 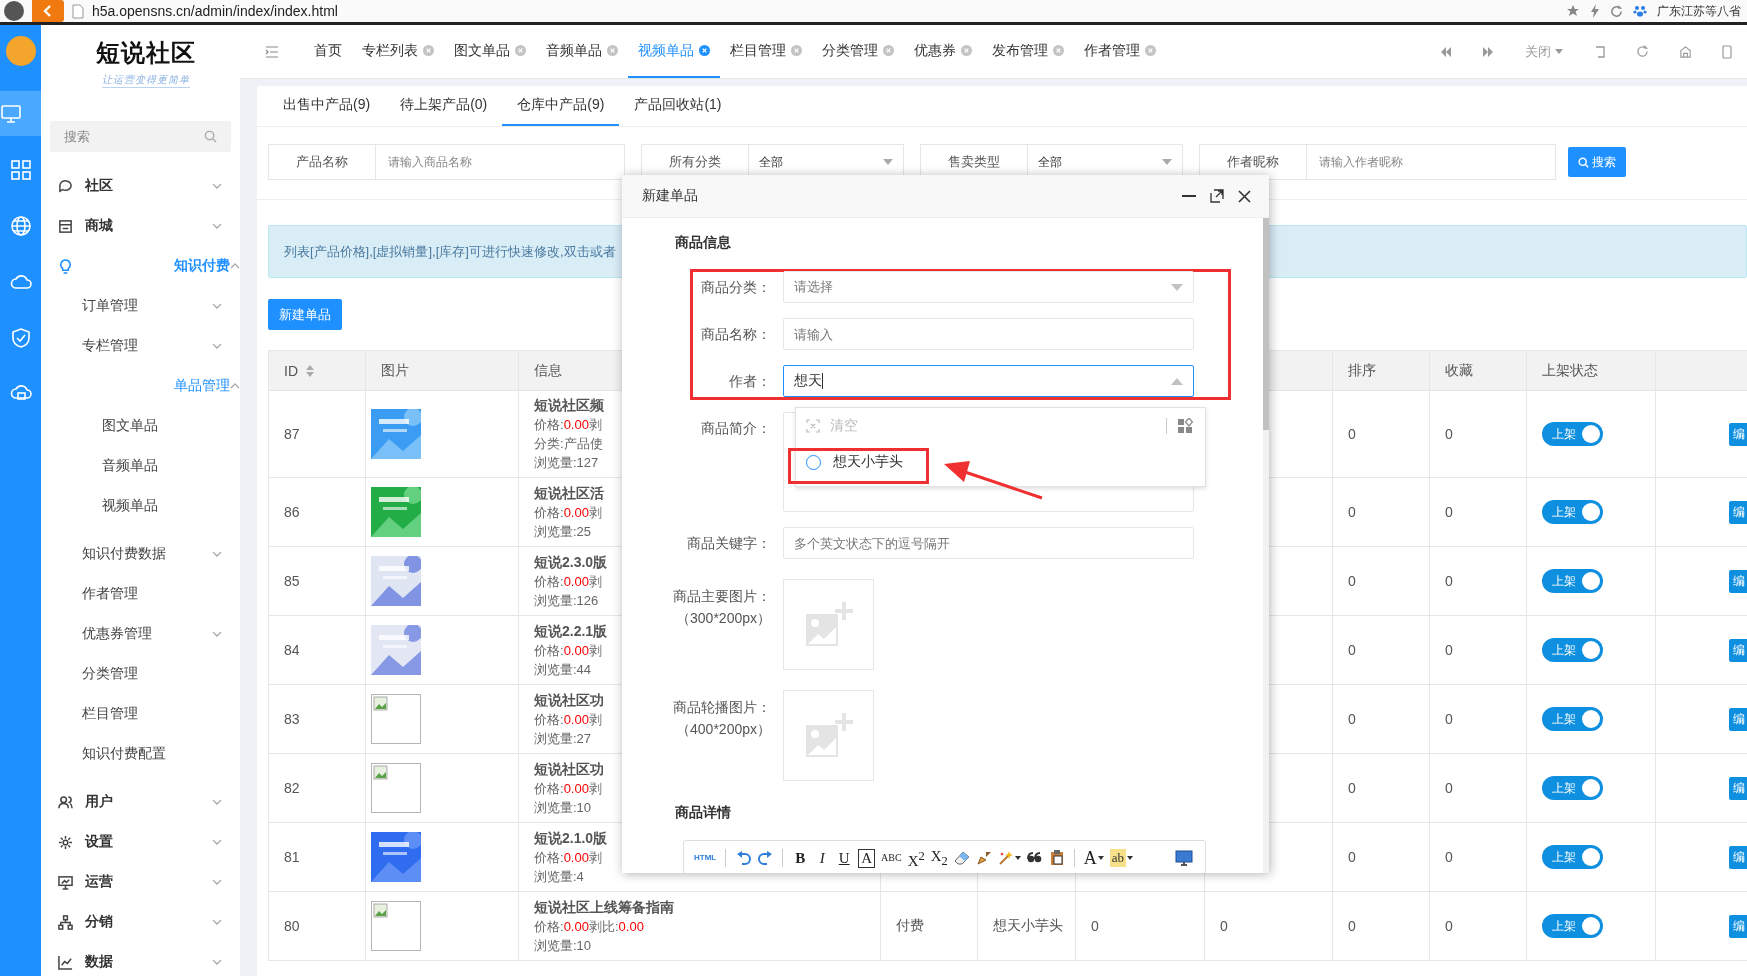 What do you see at coordinates (140, 346) in the screenshot?
I see `sidebar-item: 专栏管理` at bounding box center [140, 346].